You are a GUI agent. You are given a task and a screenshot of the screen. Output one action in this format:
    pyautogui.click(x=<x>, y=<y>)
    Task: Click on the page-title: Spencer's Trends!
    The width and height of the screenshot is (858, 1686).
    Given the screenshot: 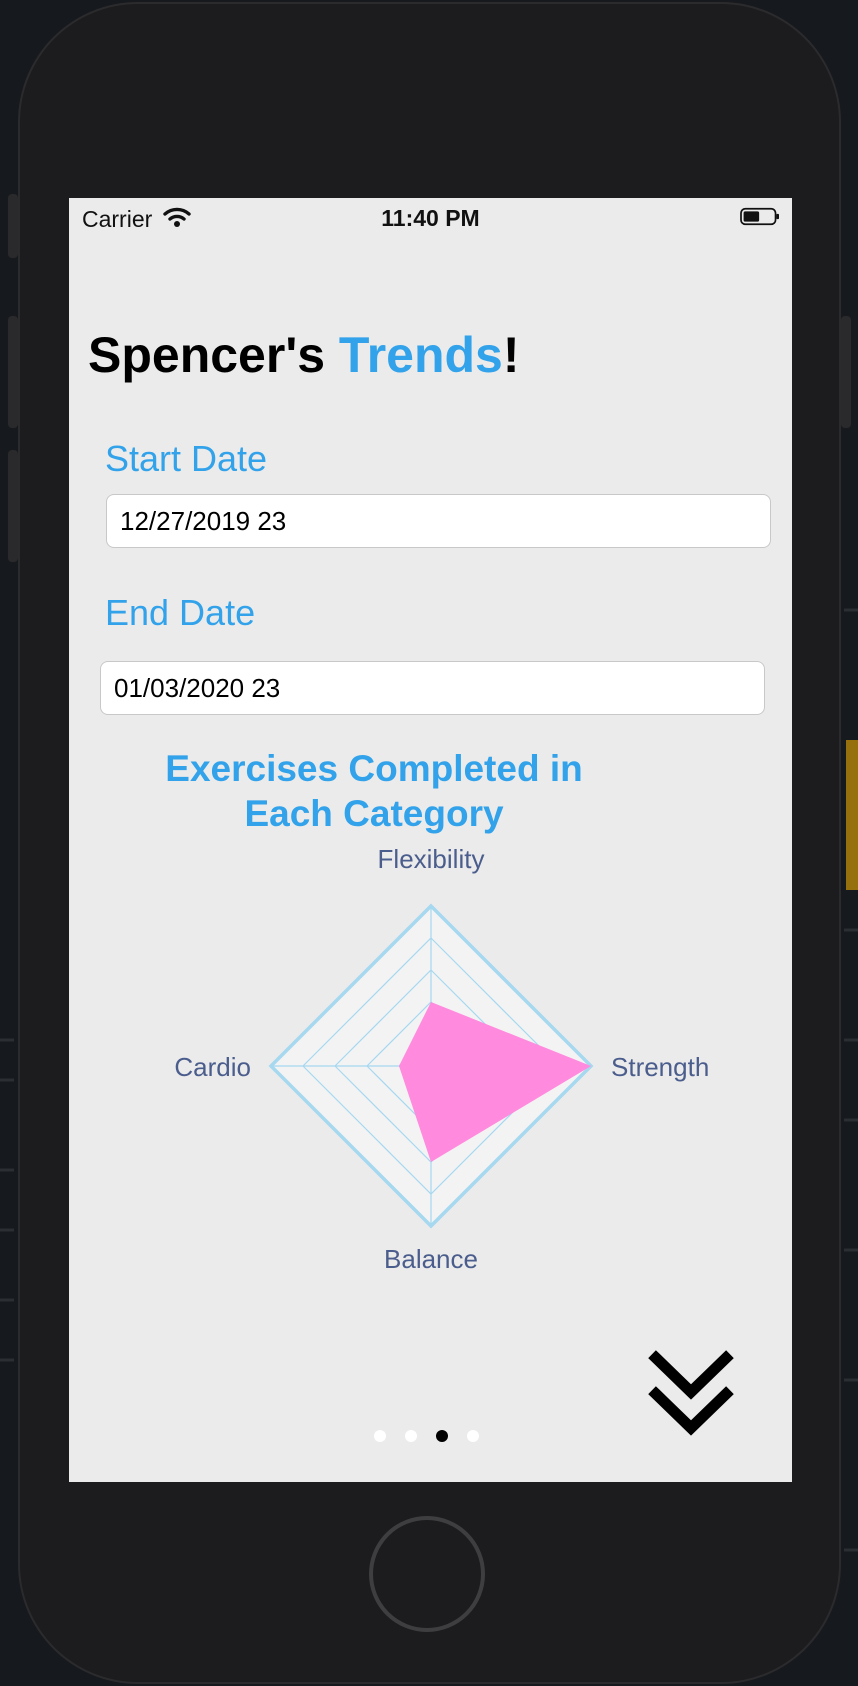 What is the action you would take?
    pyautogui.click(x=304, y=355)
    